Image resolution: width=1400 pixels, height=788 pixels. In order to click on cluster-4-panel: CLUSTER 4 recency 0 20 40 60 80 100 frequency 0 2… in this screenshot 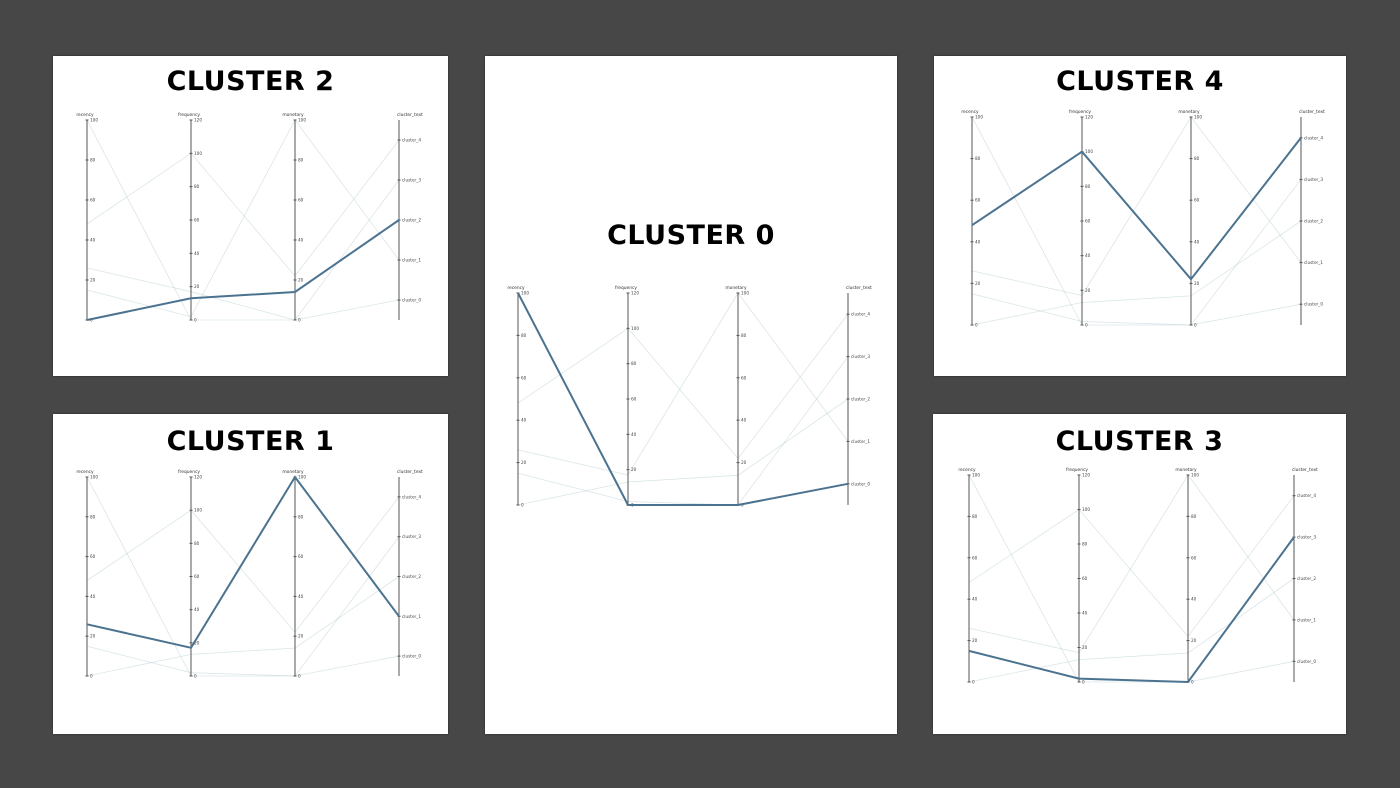, I will do `click(1140, 216)`.